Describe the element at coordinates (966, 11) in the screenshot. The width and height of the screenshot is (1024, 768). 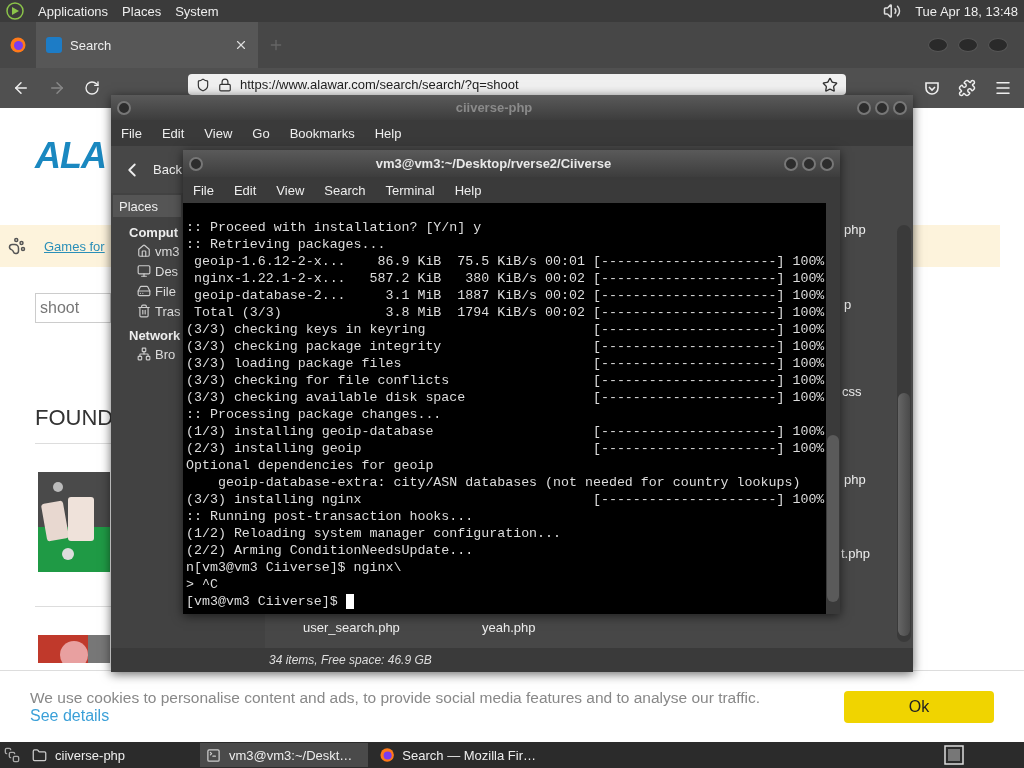
I see `clock: Tue Apr 18, 13:48` at that location.